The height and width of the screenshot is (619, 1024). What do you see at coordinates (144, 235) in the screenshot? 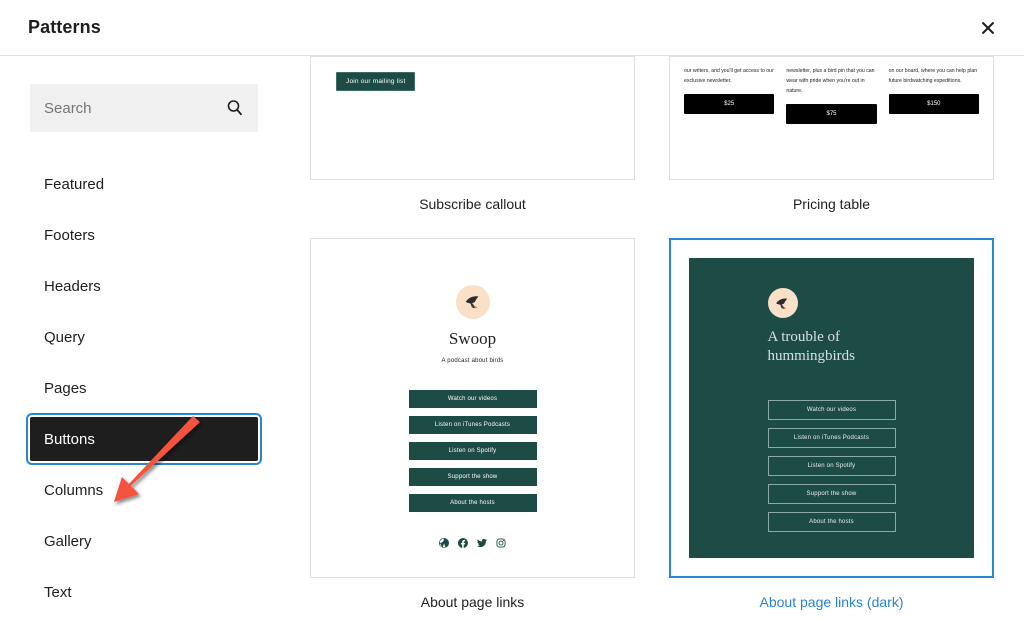
I see `sidebar-item-footers: Footers` at bounding box center [144, 235].